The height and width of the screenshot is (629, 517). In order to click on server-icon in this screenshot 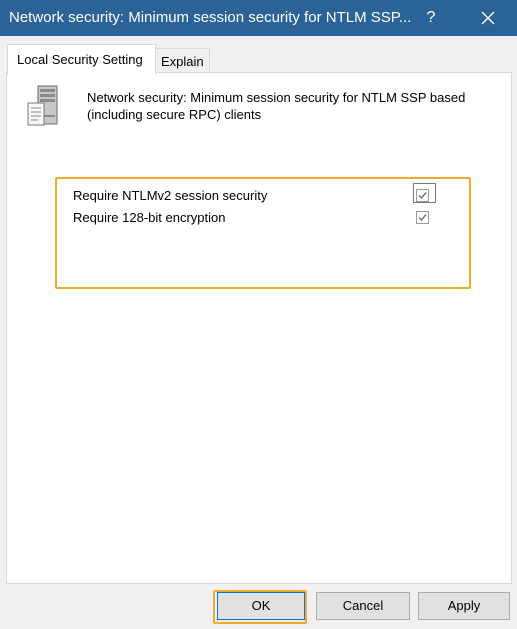, I will do `click(42, 105)`.